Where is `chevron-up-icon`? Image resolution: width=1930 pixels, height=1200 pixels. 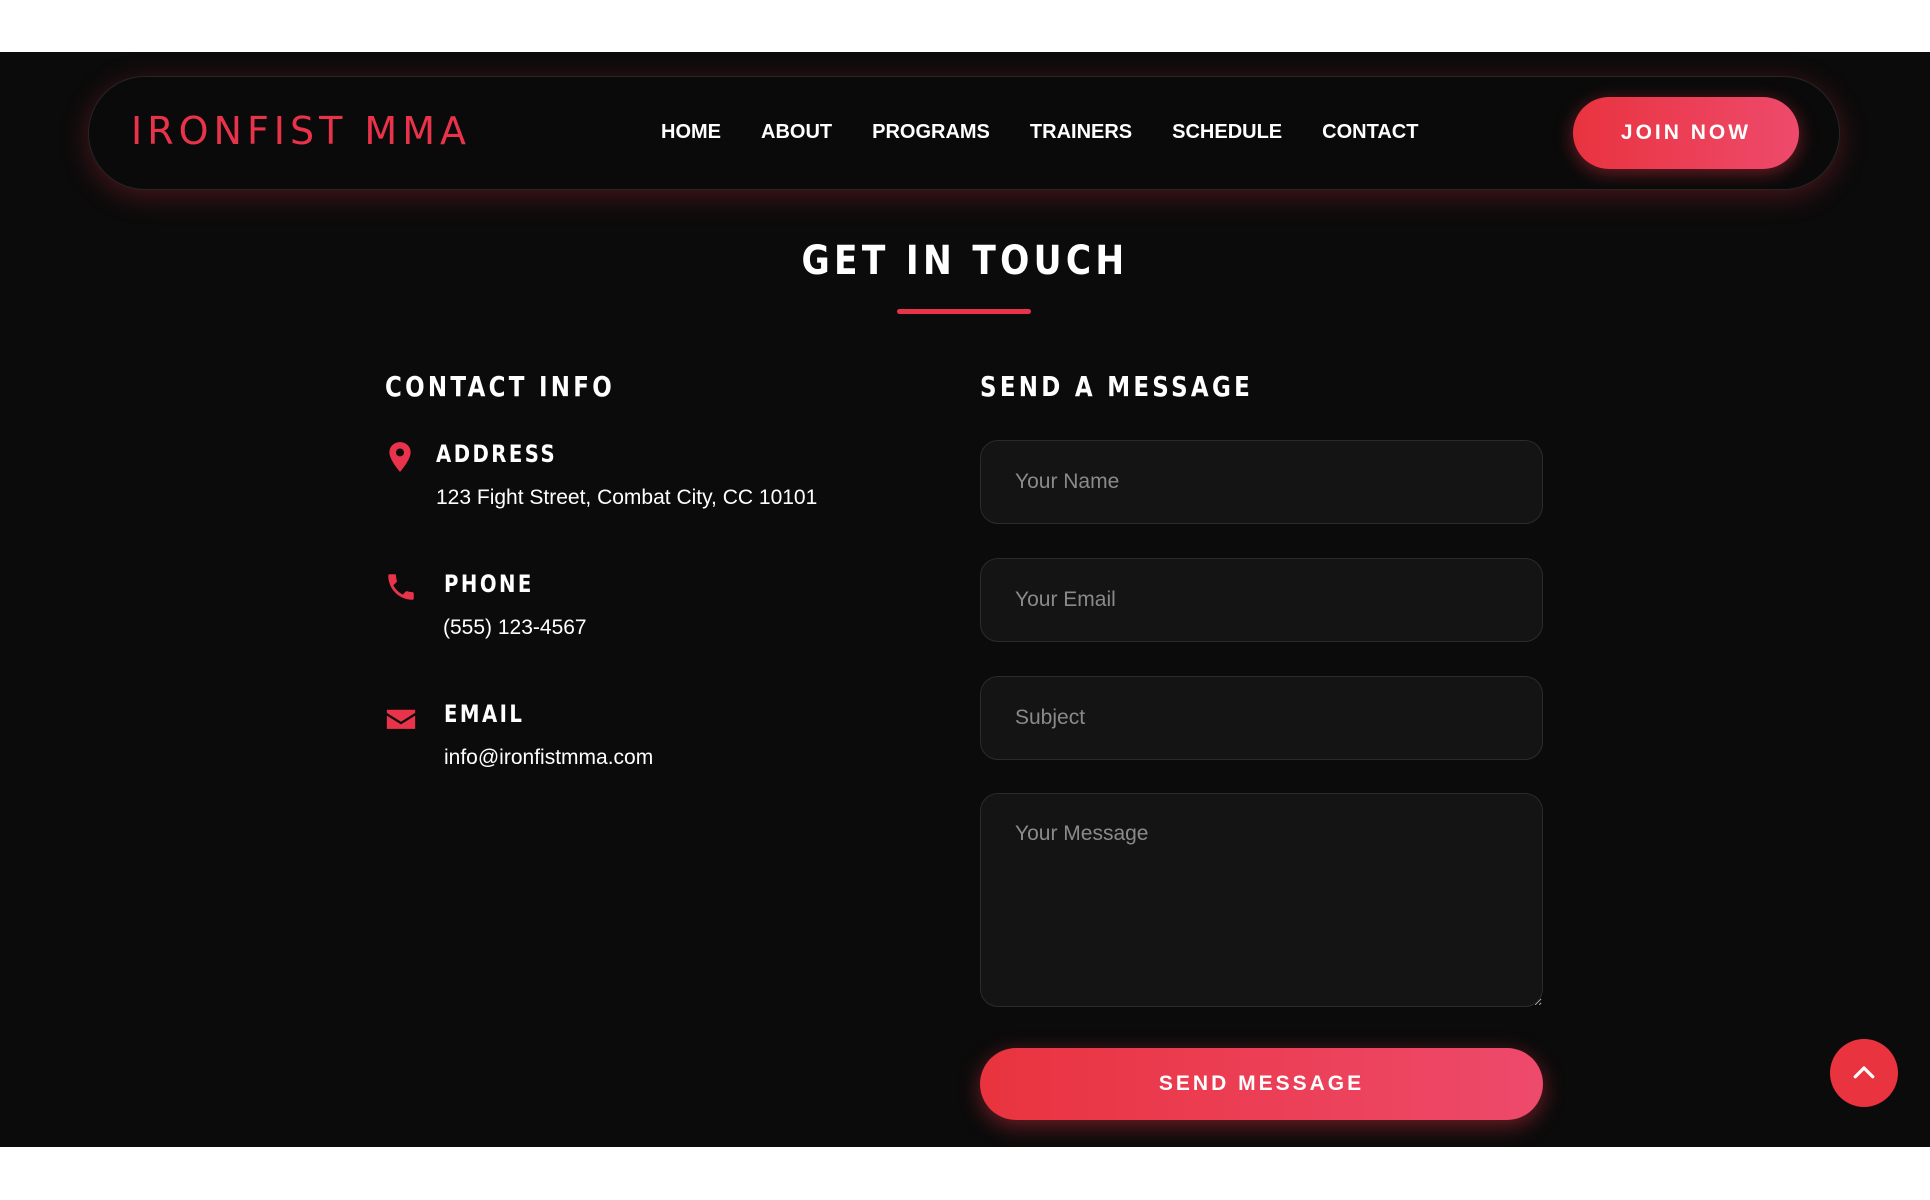 chevron-up-icon is located at coordinates (1864, 1072).